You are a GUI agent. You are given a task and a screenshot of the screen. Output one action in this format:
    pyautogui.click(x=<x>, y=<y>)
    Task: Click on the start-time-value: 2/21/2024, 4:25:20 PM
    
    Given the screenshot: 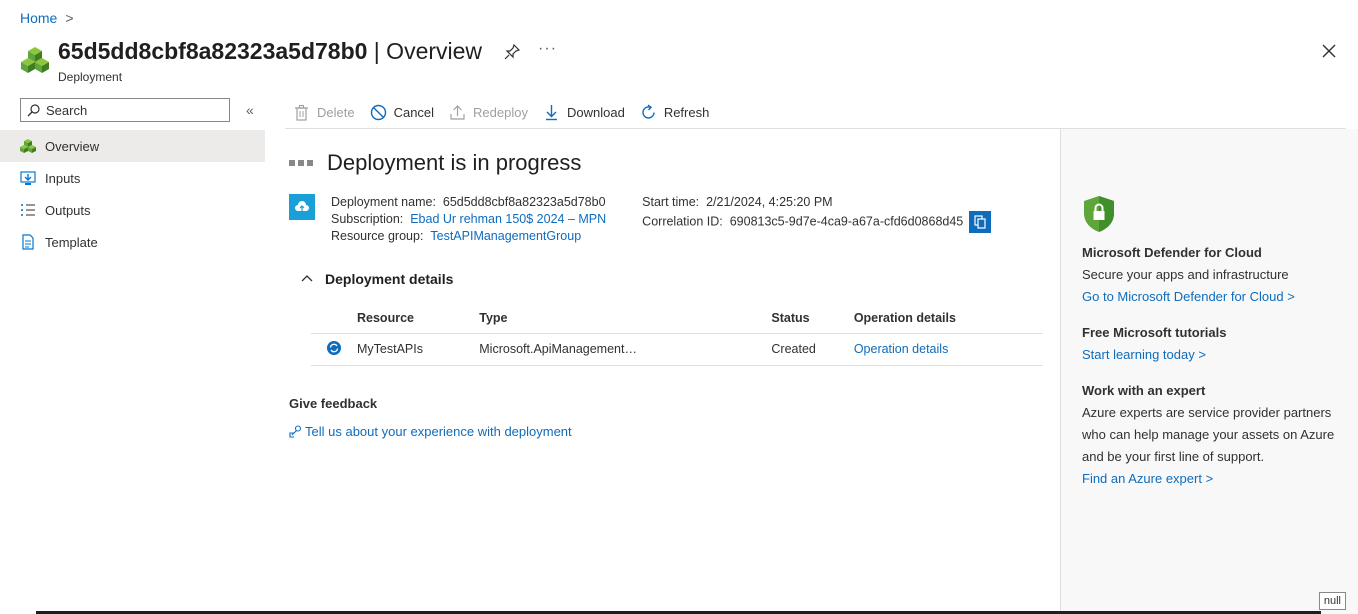 What is the action you would take?
    pyautogui.click(x=769, y=202)
    